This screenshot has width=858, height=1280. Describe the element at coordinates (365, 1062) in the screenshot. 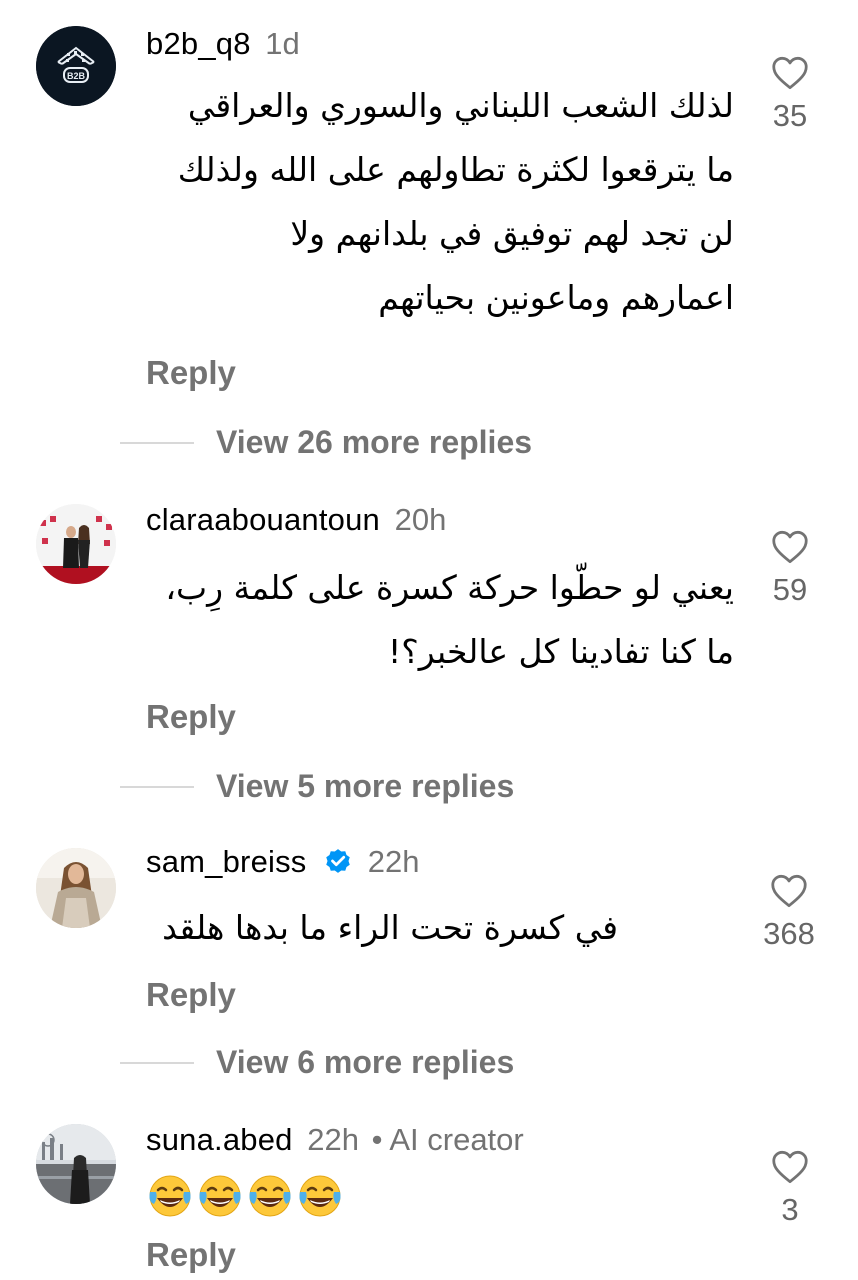

I see `view-more-replies-label: View 6 more replies` at that location.